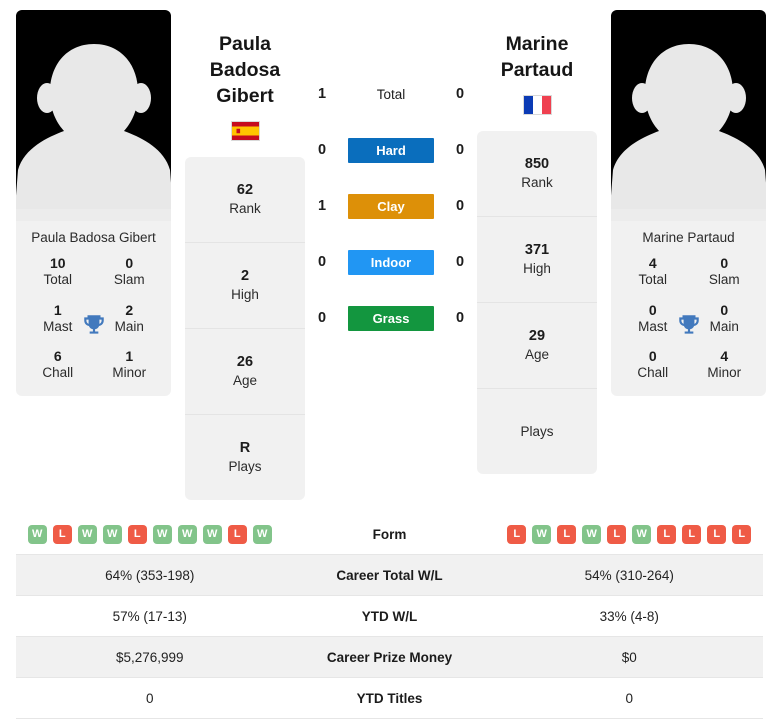 The width and height of the screenshot is (779, 719). I want to click on player-info-card-right: 850 Rank 371 High 29 Age Plays, so click(537, 302).